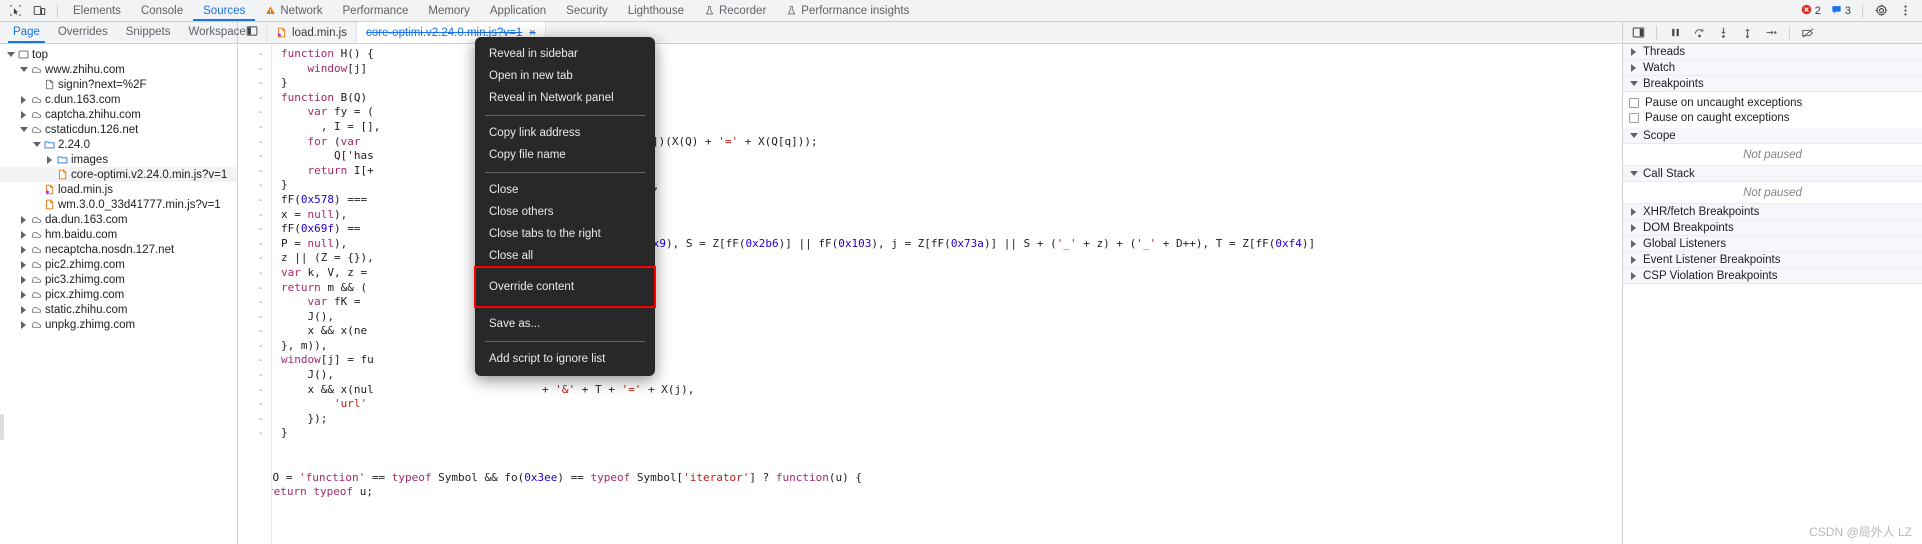 Image resolution: width=1922 pixels, height=544 pixels. What do you see at coordinates (118, 99) in the screenshot?
I see `tree-item-c-dun-163-com: c.dun.163.com` at bounding box center [118, 99].